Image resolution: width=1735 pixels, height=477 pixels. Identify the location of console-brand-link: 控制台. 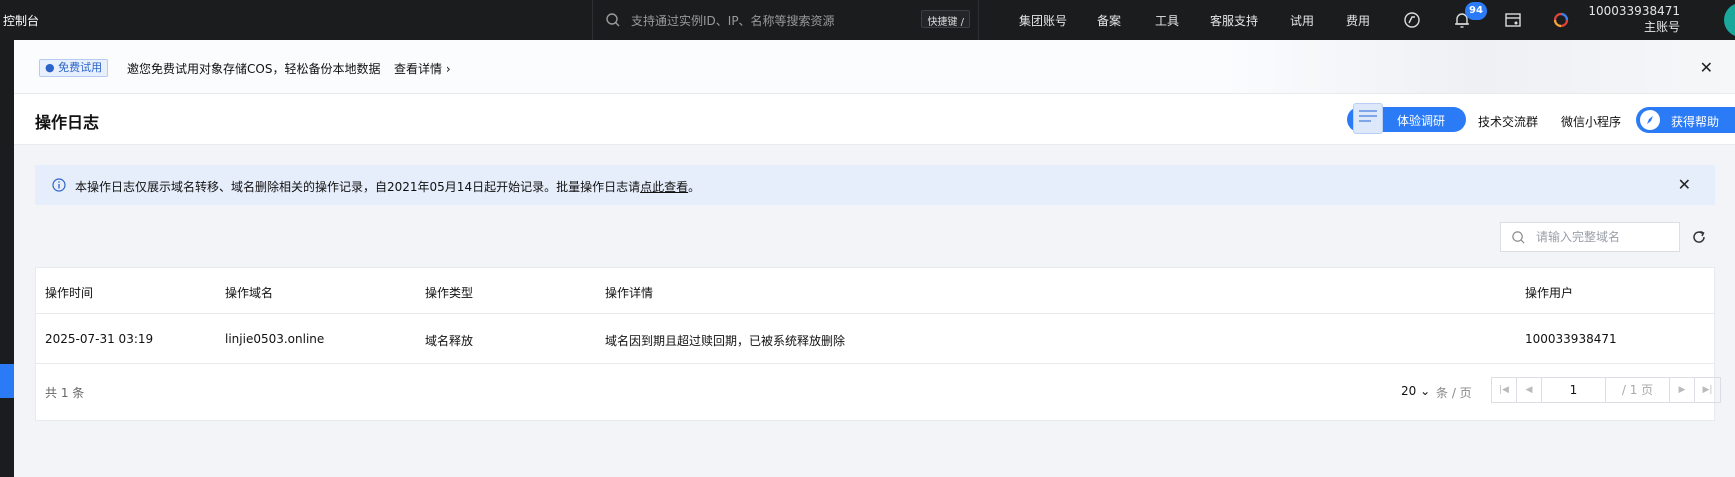
(21, 20).